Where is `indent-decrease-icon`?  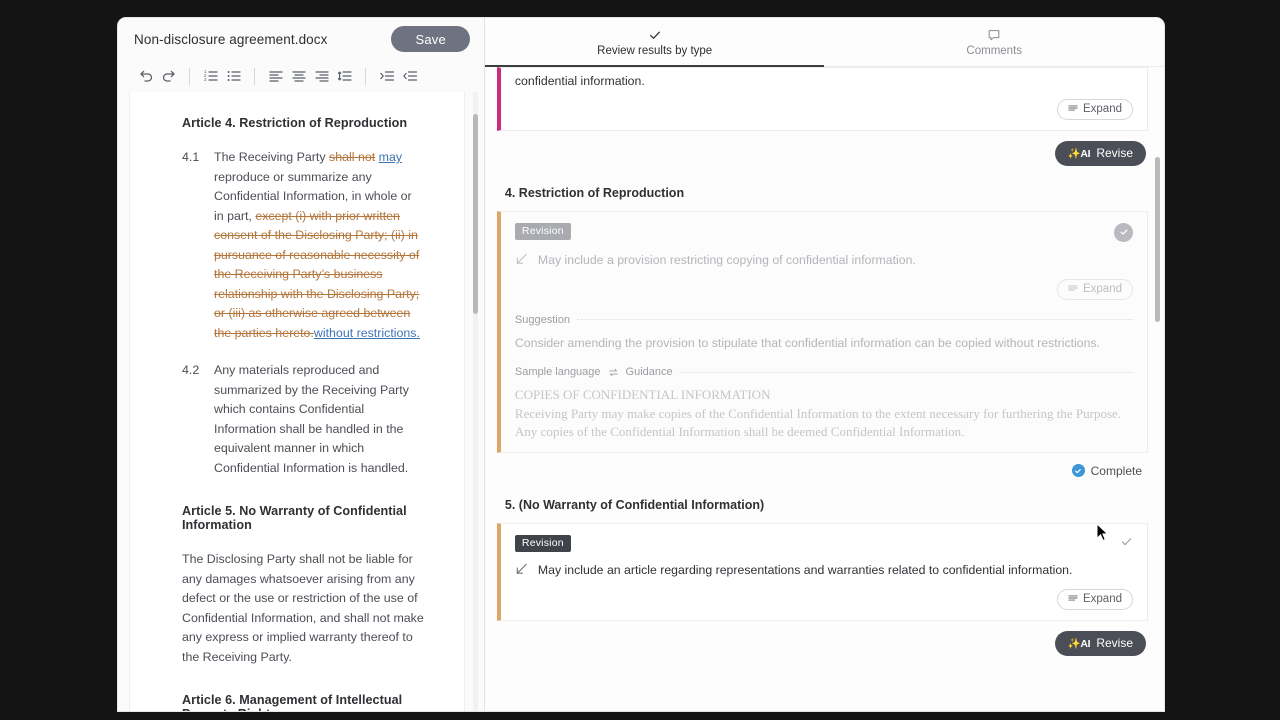
indent-decrease-icon is located at coordinates (409, 76).